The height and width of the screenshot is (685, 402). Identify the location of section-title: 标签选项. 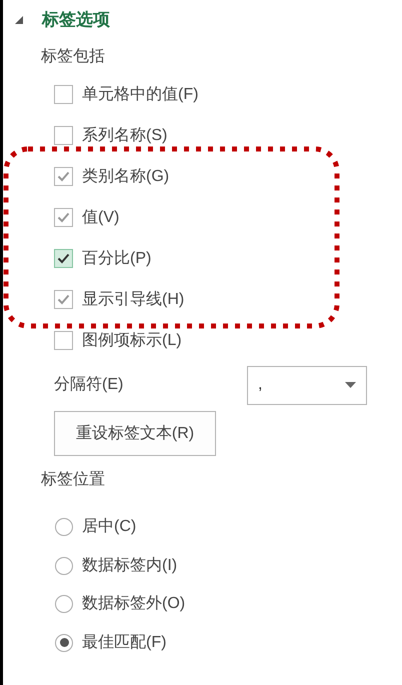
(76, 20).